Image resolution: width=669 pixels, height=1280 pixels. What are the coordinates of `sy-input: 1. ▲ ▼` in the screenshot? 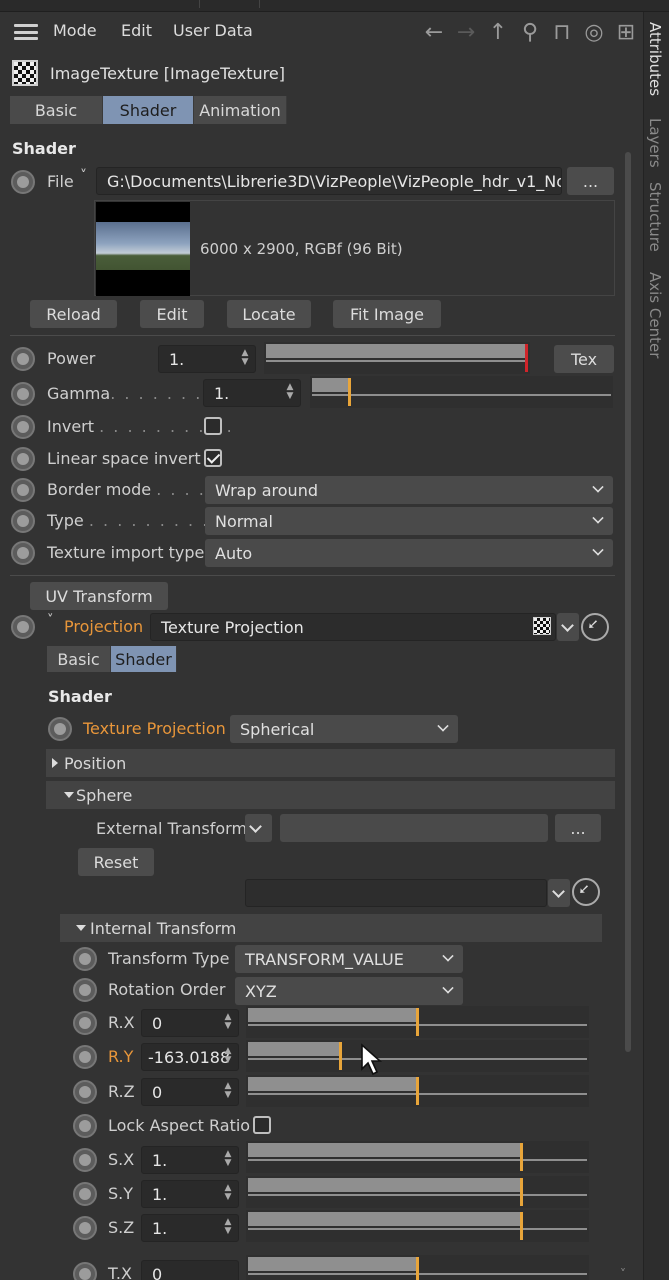 It's located at (190, 1194).